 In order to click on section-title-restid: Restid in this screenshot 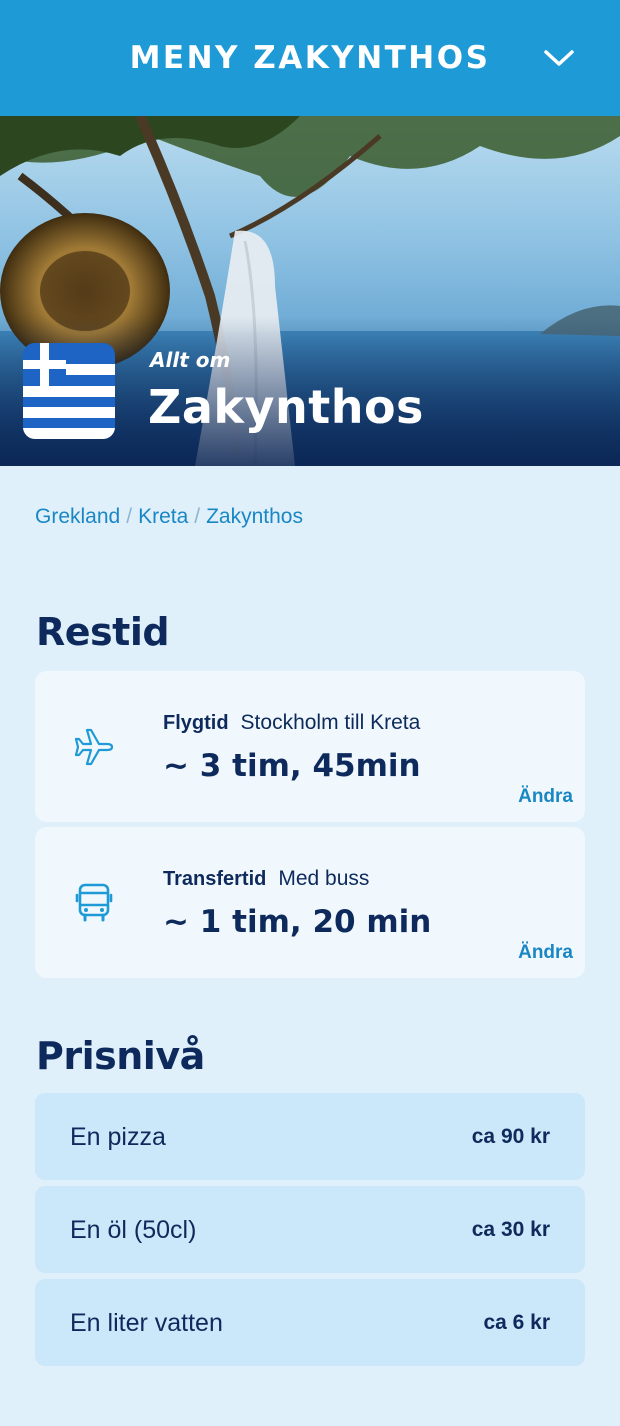, I will do `click(103, 632)`.